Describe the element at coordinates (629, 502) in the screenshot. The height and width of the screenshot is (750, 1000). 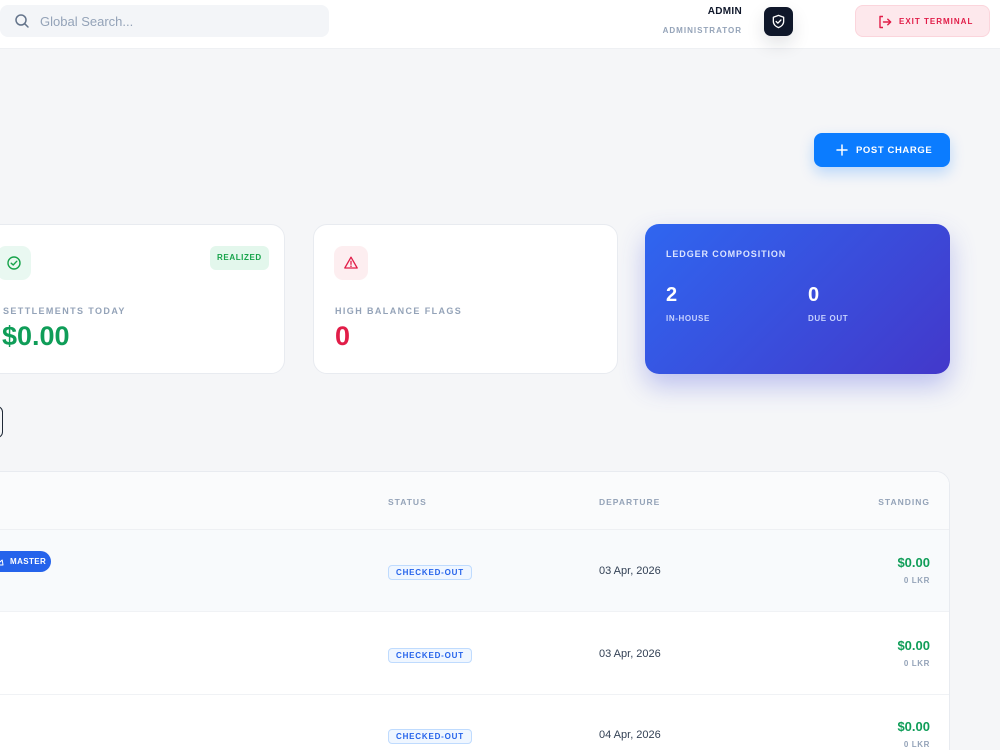
I see `column-departure: DEPARTURE` at that location.